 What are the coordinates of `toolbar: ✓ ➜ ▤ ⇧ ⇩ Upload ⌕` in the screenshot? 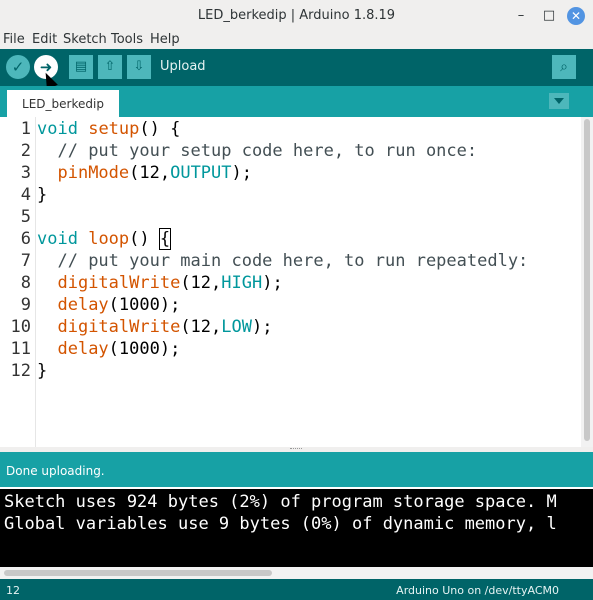 It's located at (296, 67).